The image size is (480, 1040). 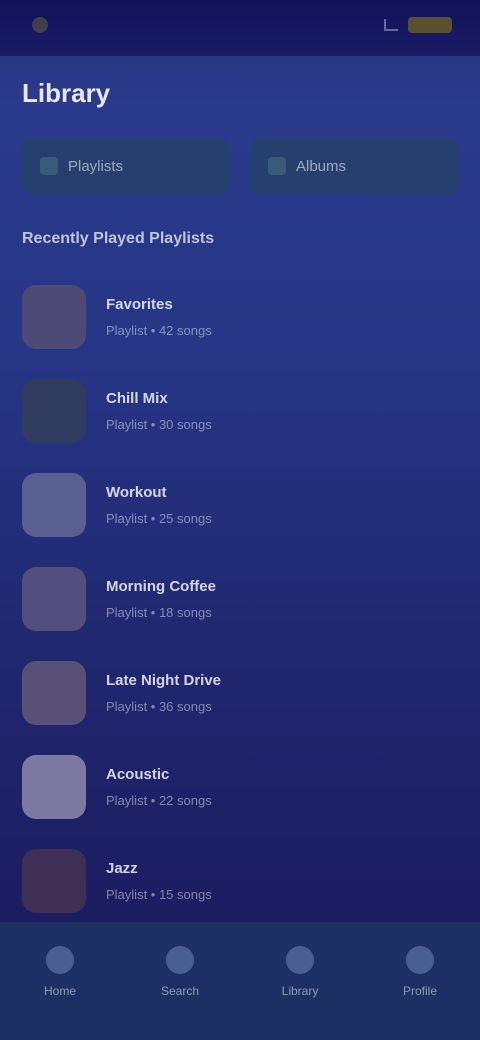 What do you see at coordinates (240, 981) in the screenshot?
I see `bottom-nav: Home Search Library Profile` at bounding box center [240, 981].